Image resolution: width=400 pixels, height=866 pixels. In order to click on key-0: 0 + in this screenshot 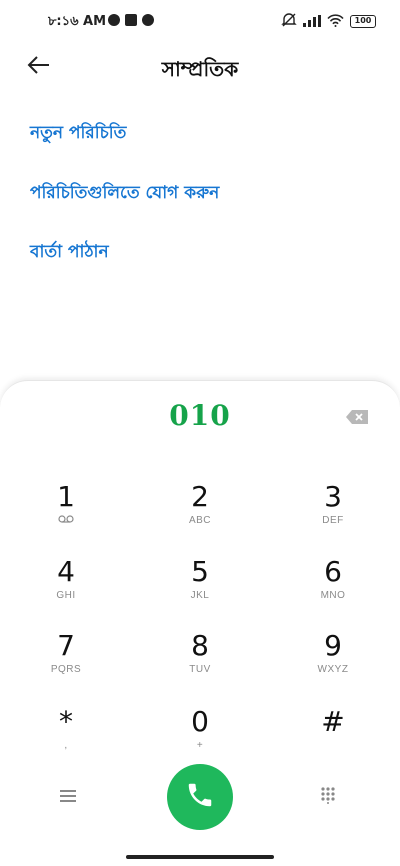, I will do `click(200, 738)`.